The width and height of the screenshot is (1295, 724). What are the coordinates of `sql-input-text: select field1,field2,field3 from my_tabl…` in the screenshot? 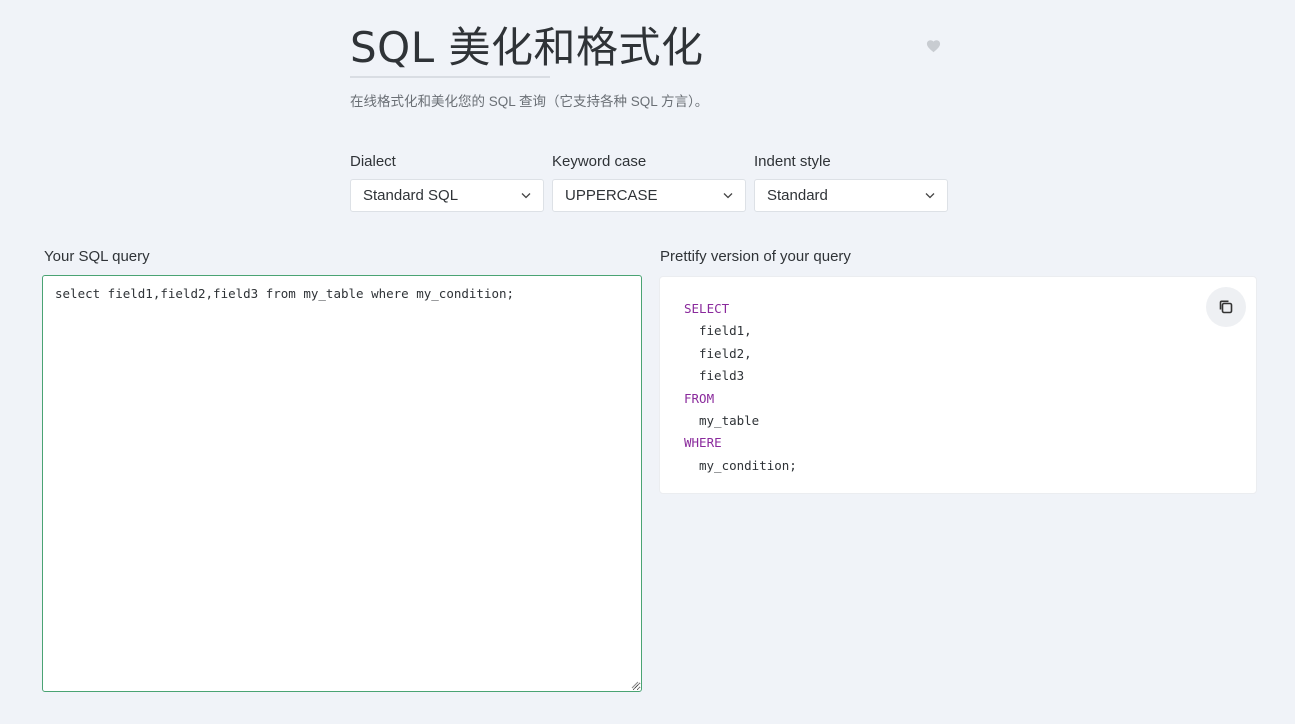 It's located at (285, 293).